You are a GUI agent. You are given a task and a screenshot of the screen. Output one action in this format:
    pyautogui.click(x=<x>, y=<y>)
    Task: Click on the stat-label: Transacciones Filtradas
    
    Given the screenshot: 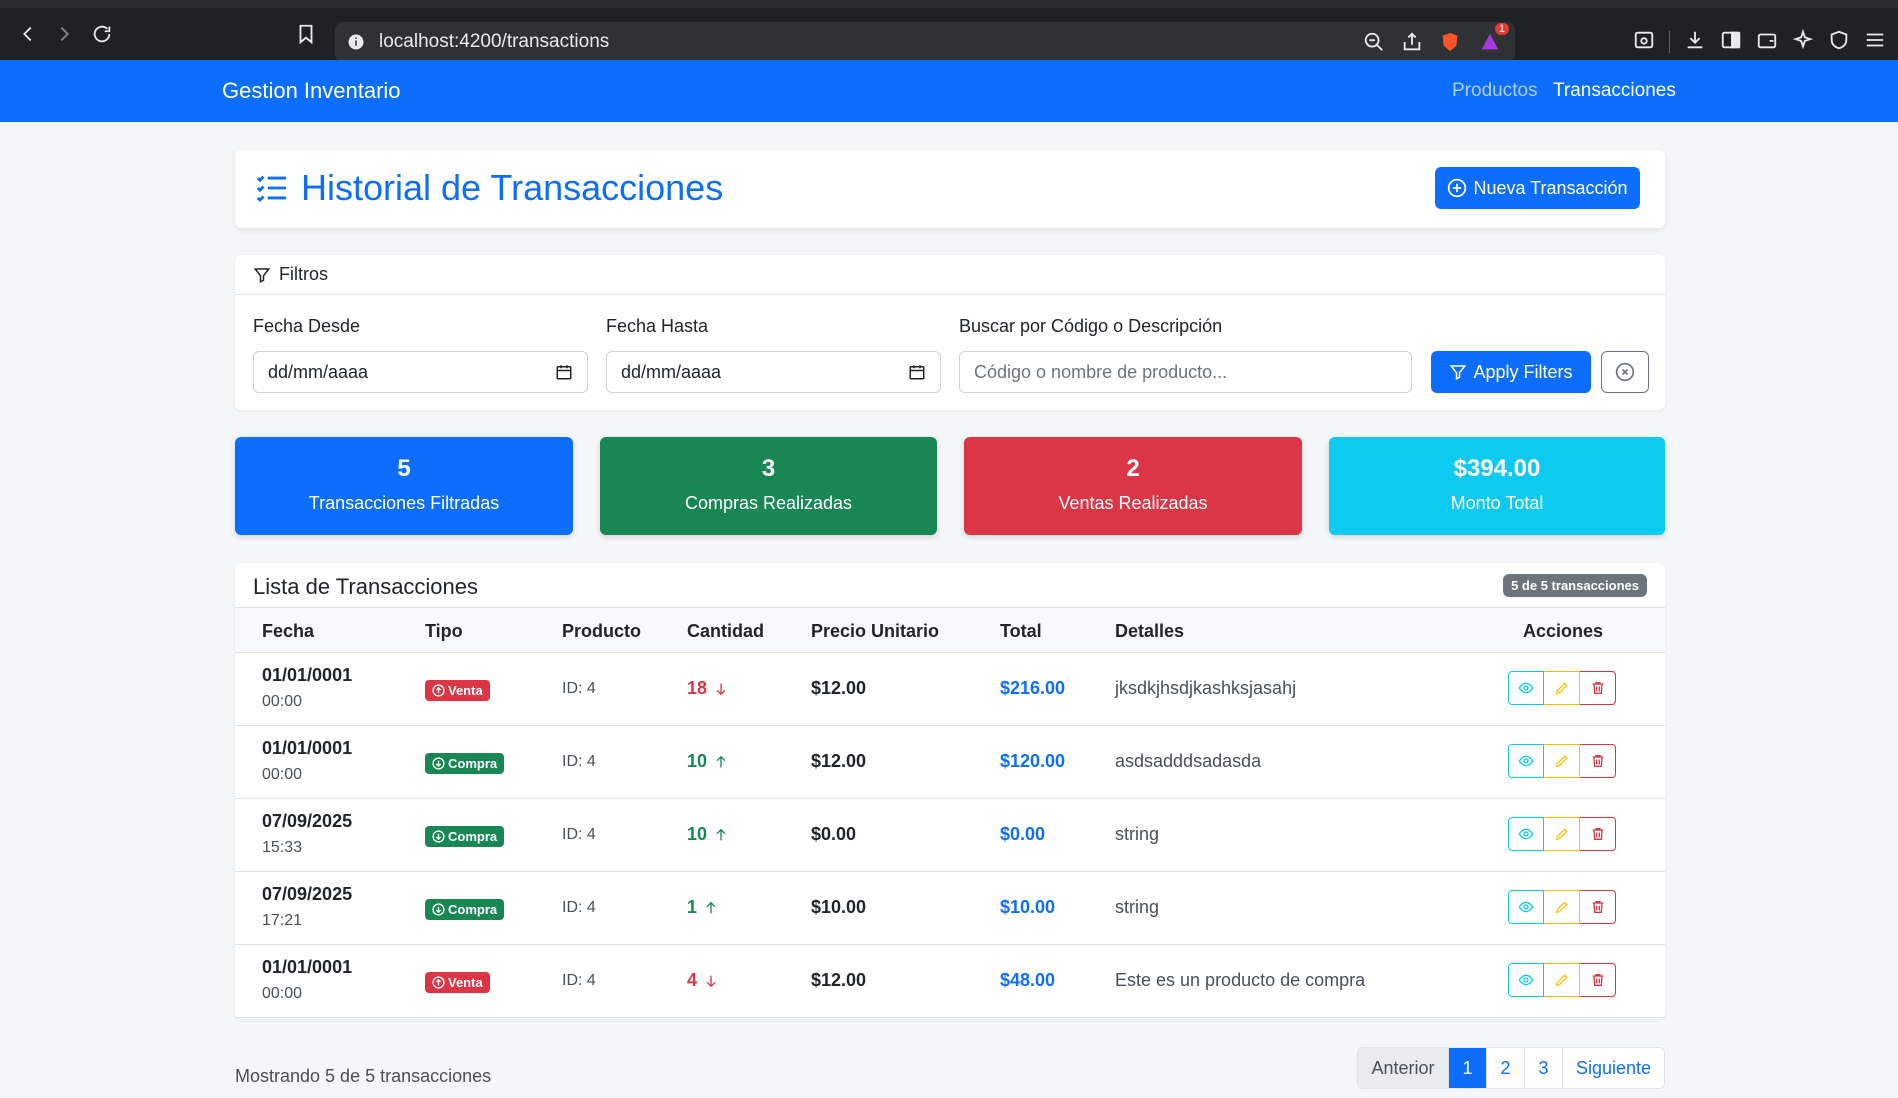 What is the action you would take?
    pyautogui.click(x=404, y=503)
    